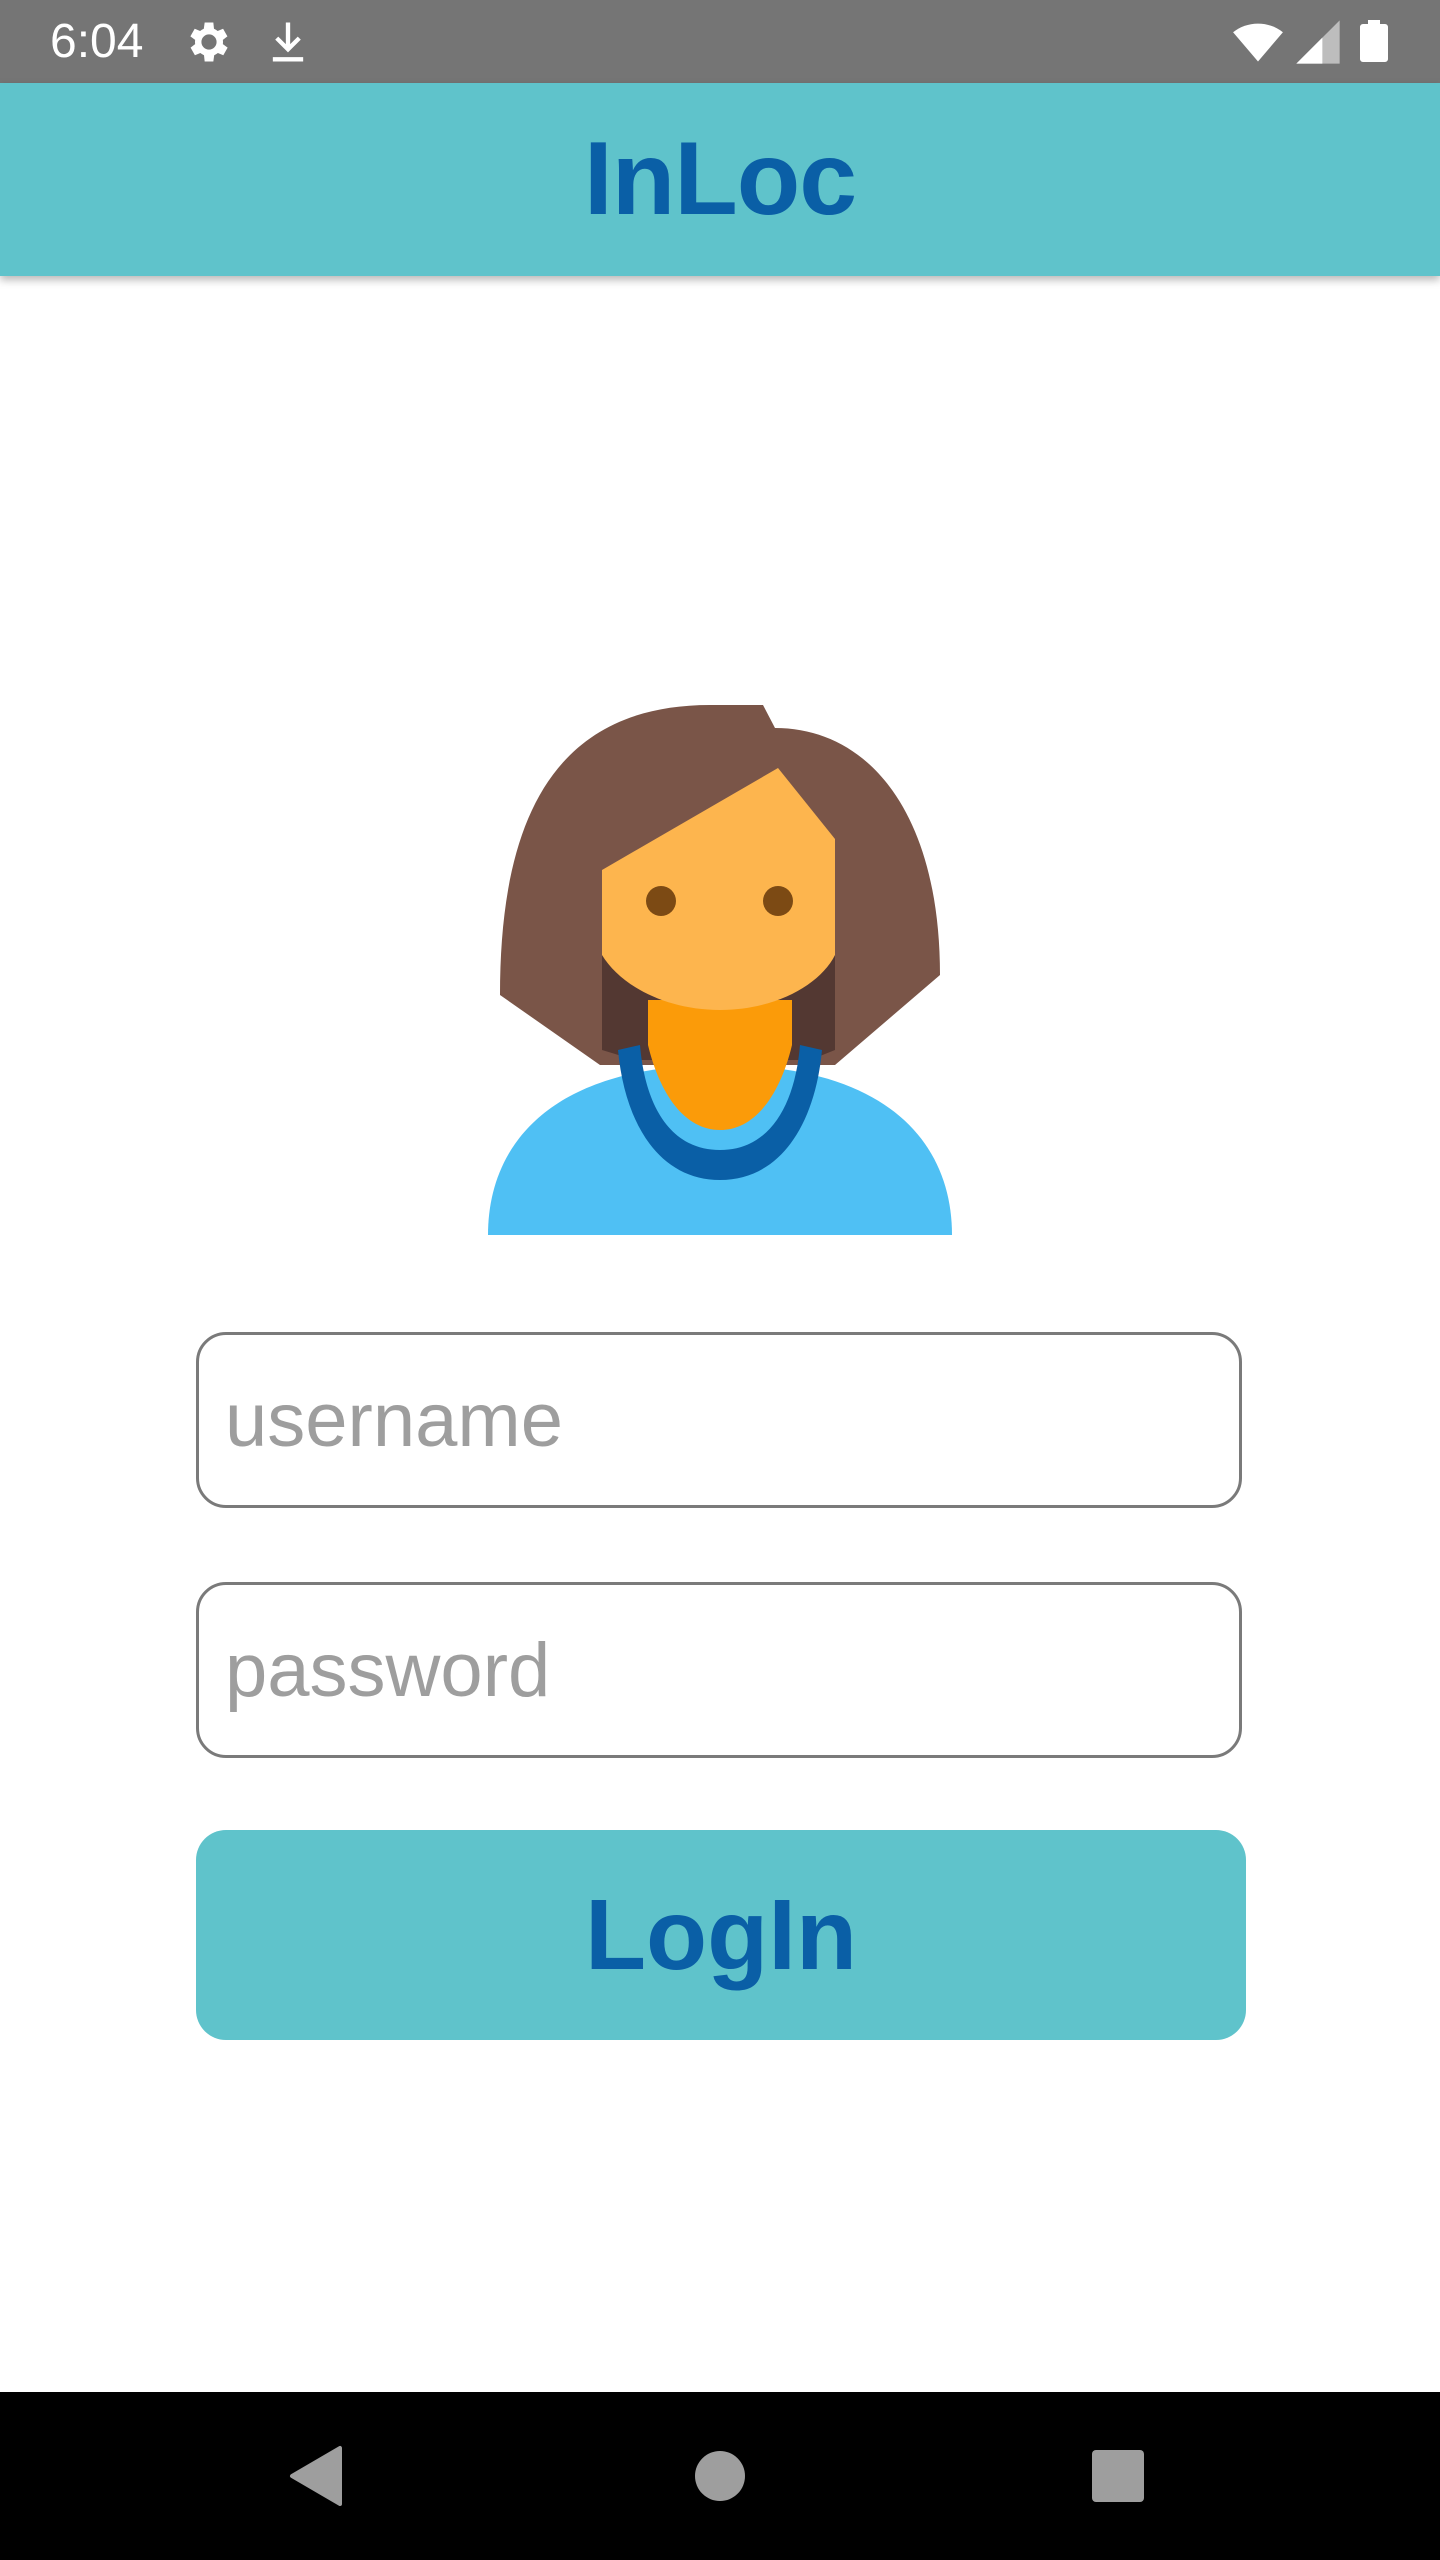 This screenshot has width=1440, height=2560. What do you see at coordinates (1258, 42) in the screenshot?
I see `wifi-icon` at bounding box center [1258, 42].